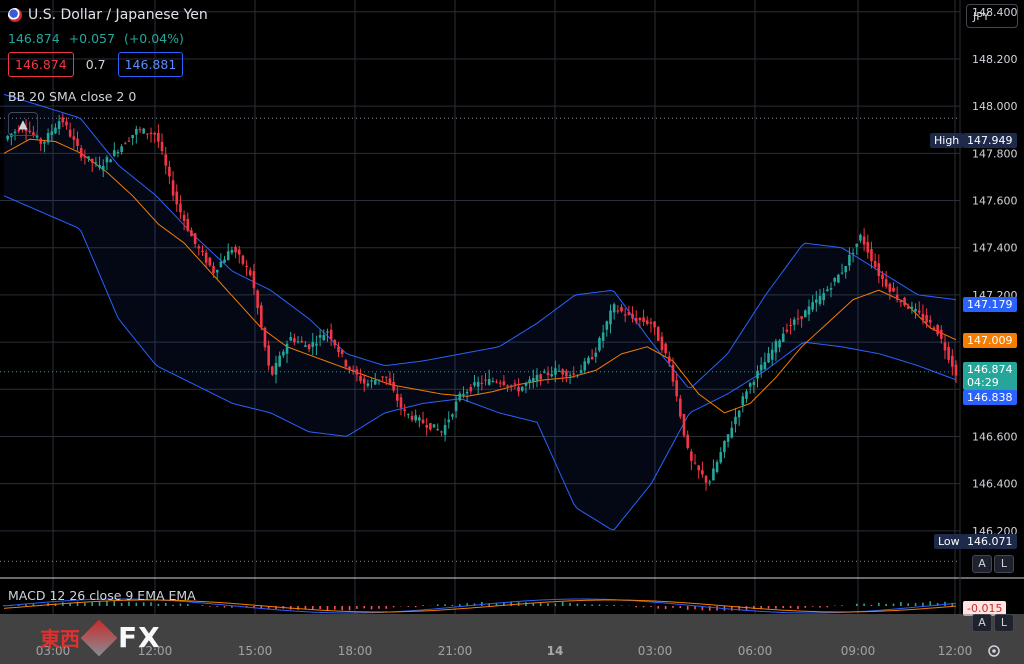 The width and height of the screenshot is (1024, 664). What do you see at coordinates (982, 564) in the screenshot?
I see `auto-scale-button: A` at bounding box center [982, 564].